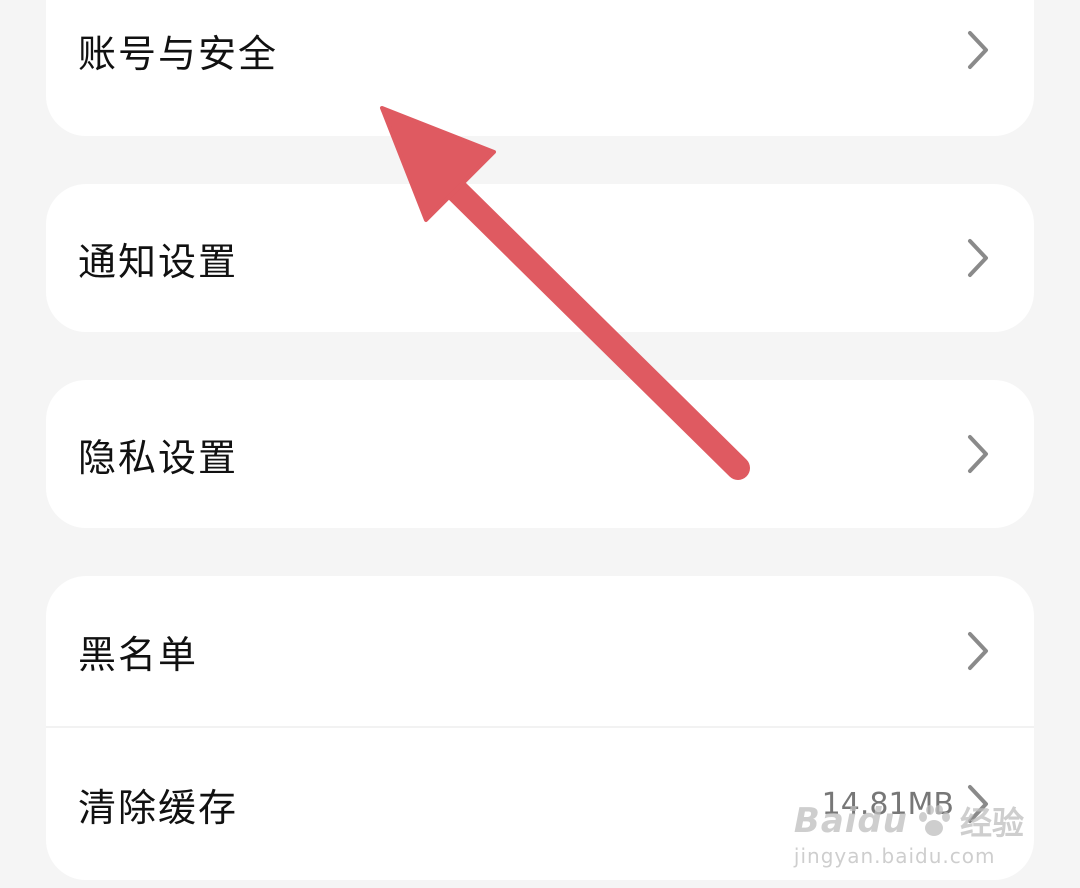 The width and height of the screenshot is (1080, 888). I want to click on arrow-up-left-icon, so click(565, 293).